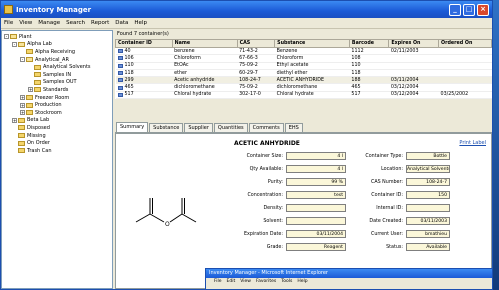  Describe the element at coordinates (428, 195) in the screenshot. I see `field-value: 150` at that location.